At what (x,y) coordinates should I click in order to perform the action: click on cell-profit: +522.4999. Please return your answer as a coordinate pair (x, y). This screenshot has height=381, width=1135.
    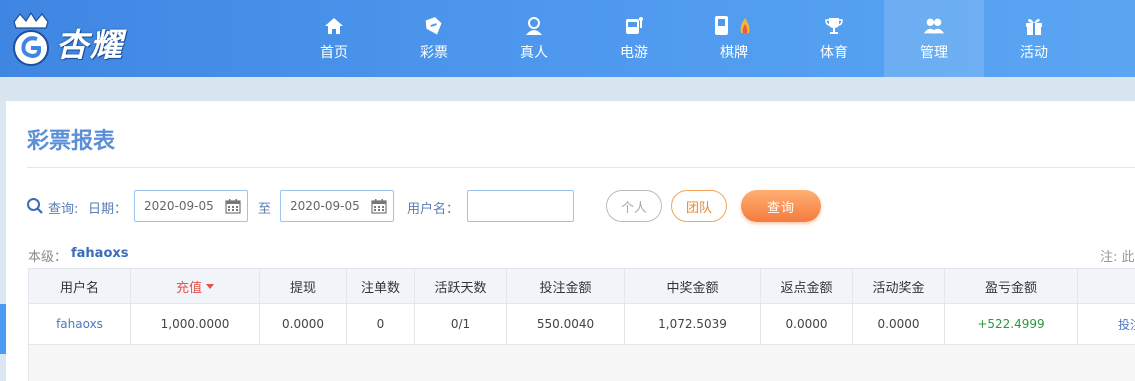
    Looking at the image, I should click on (1011, 324).